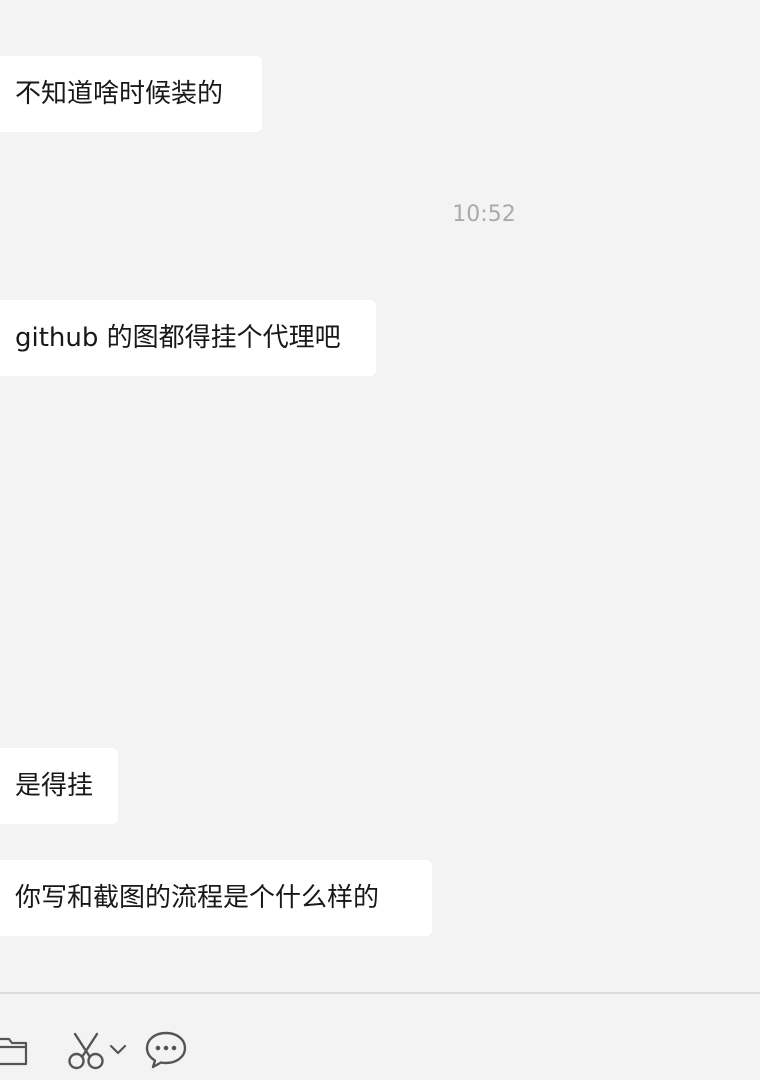  What do you see at coordinates (484, 214) in the screenshot?
I see `message-timestamp: 10:52` at bounding box center [484, 214].